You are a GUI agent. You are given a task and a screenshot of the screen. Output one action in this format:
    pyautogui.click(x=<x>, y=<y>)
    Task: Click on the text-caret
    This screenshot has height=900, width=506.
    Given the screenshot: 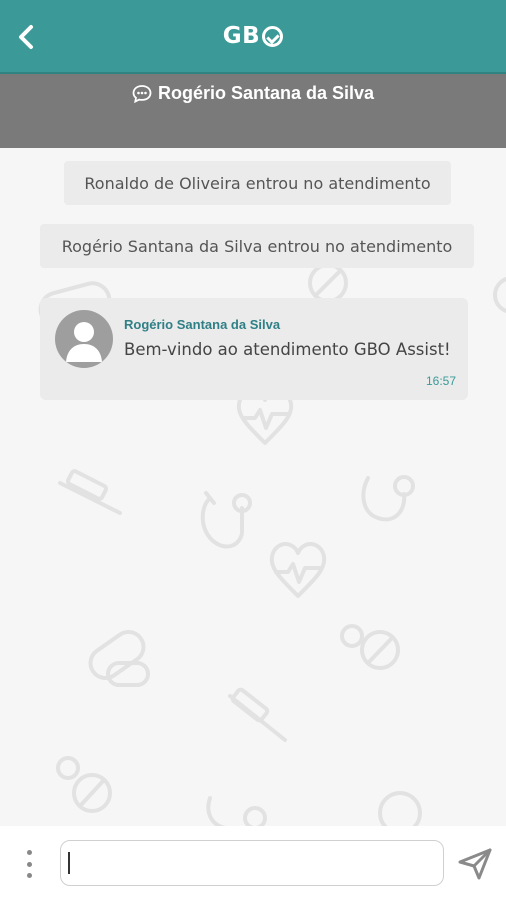 What is the action you would take?
    pyautogui.click(x=69, y=863)
    